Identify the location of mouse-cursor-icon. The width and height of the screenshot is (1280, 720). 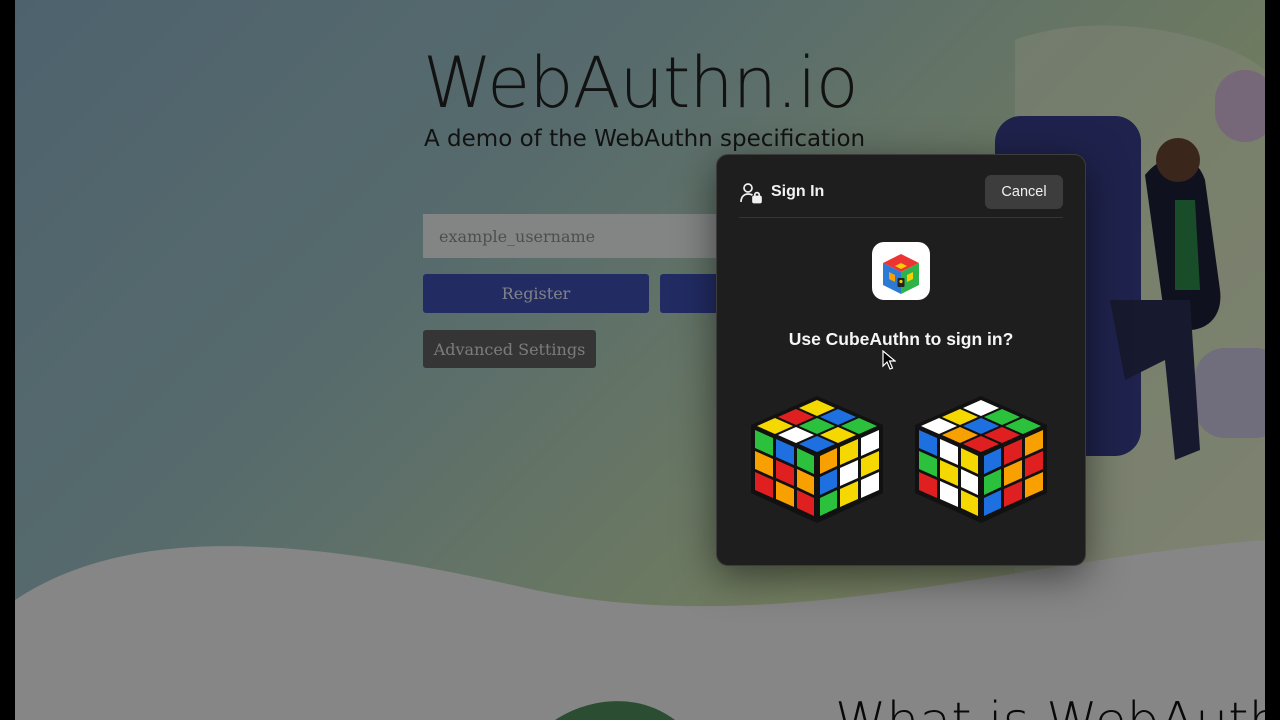
(889, 362).